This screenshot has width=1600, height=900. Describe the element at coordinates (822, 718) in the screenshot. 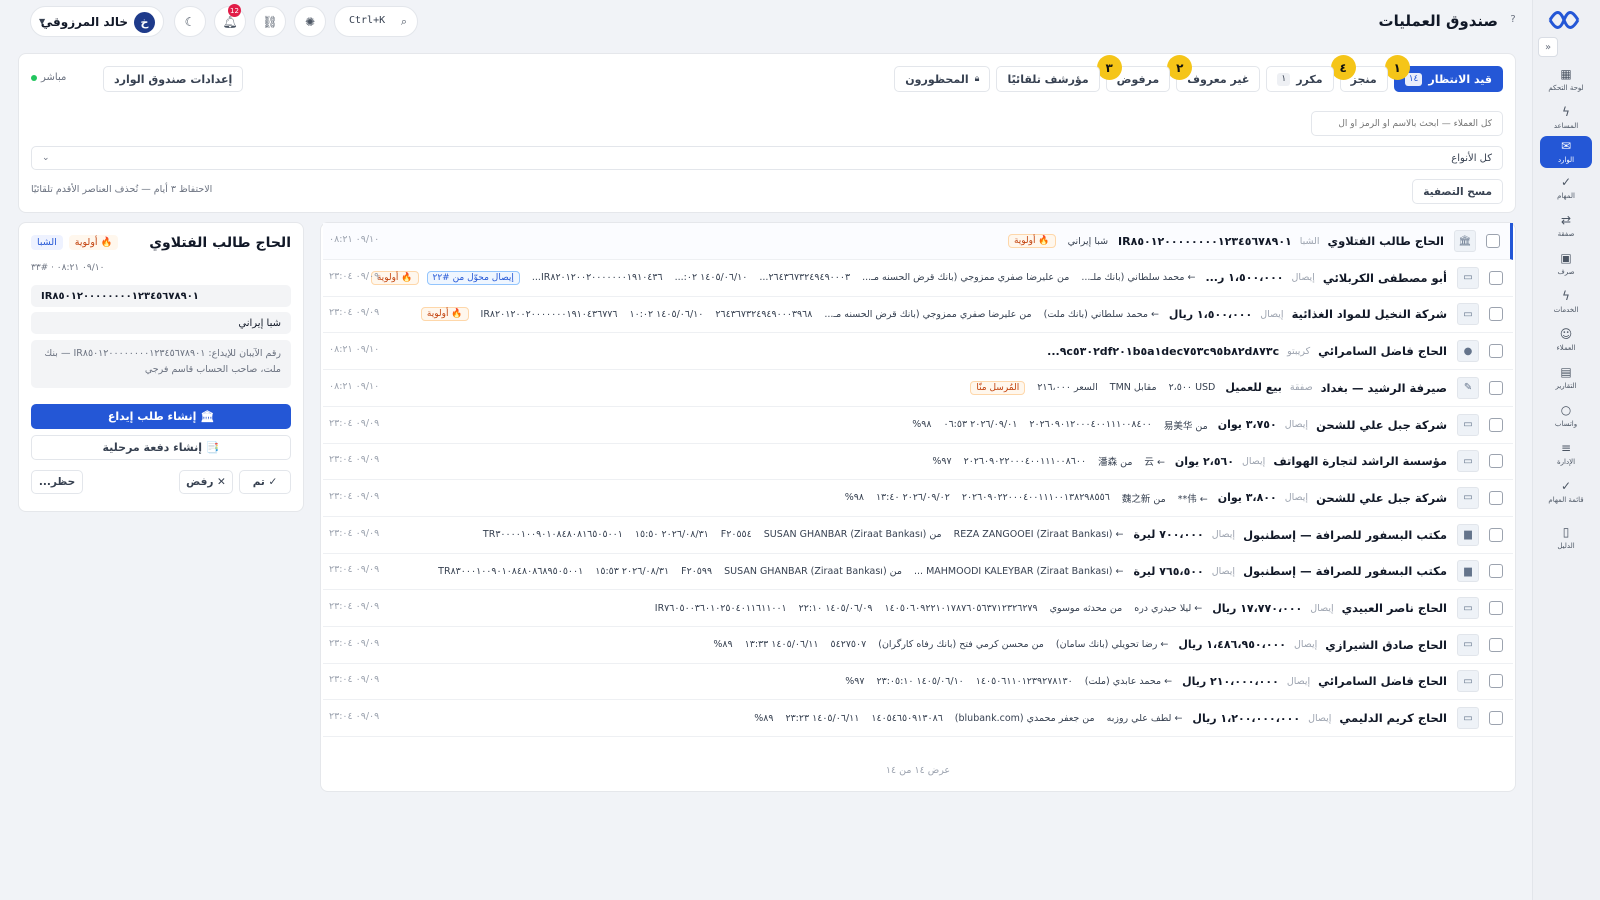

I see `row-meta: ١٤٠٥/٠٦/١١ ٢٣:٢٣` at that location.